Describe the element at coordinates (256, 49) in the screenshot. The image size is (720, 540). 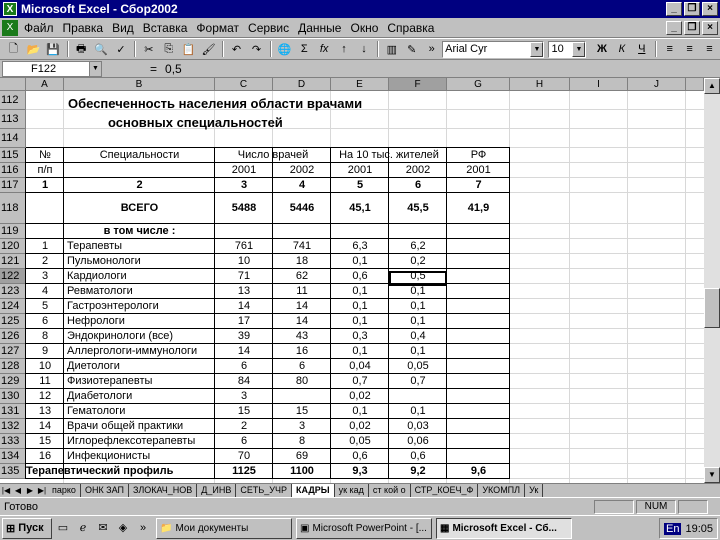
I see `redo-icon: ↷` at that location.